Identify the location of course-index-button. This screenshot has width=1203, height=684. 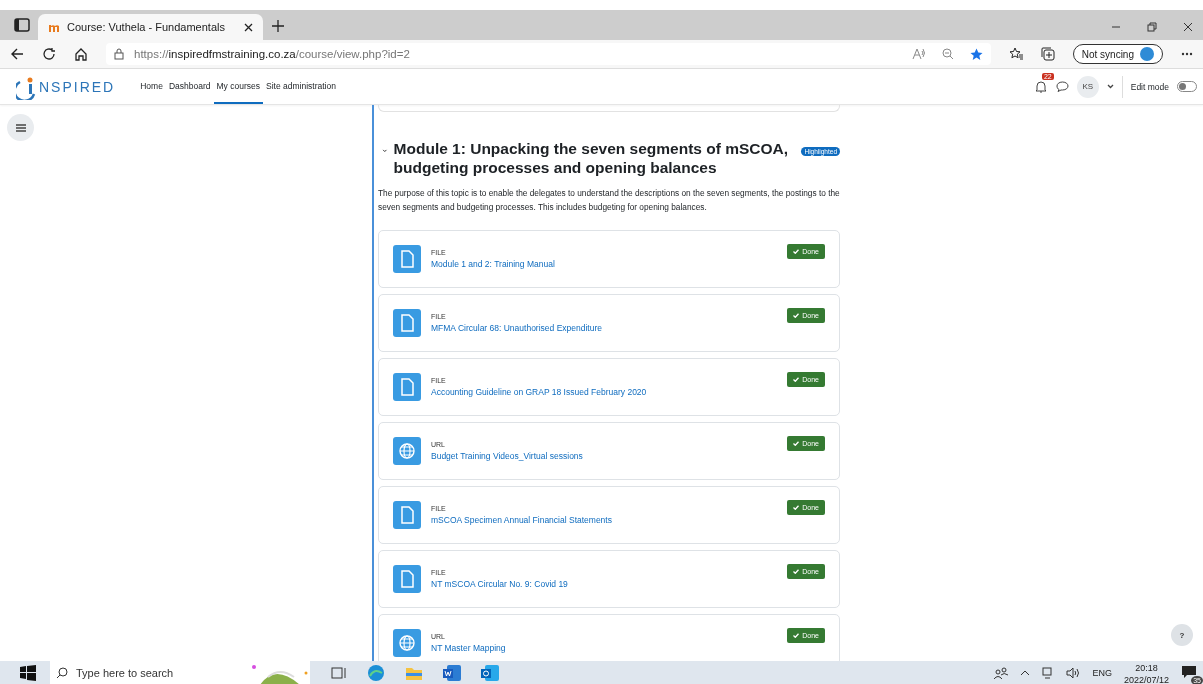
(20, 127).